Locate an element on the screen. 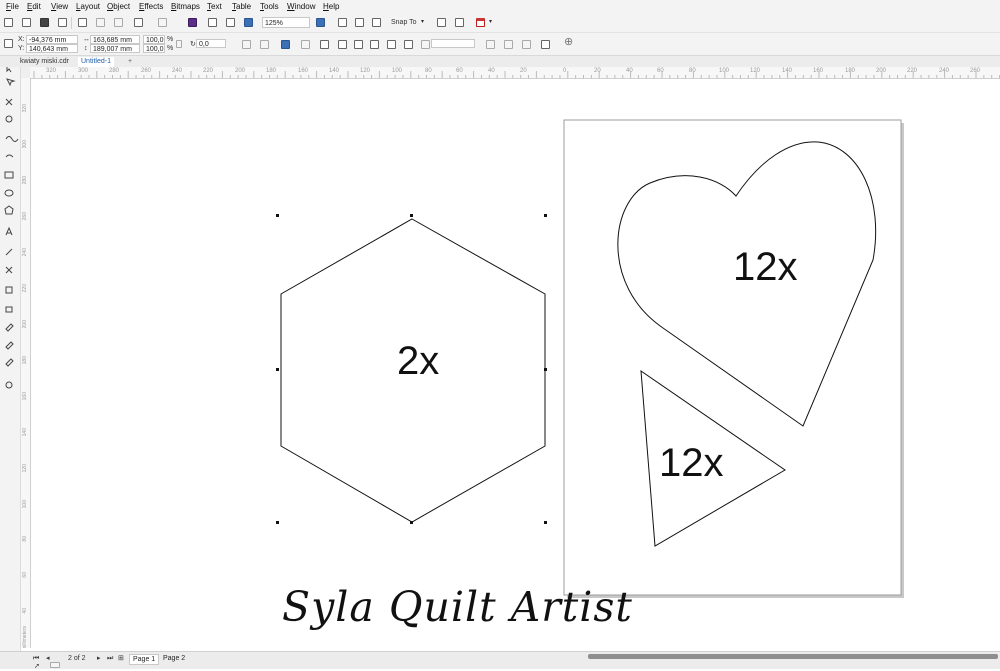 This screenshot has height=671, width=1000. new-document-icon is located at coordinates (8, 22).